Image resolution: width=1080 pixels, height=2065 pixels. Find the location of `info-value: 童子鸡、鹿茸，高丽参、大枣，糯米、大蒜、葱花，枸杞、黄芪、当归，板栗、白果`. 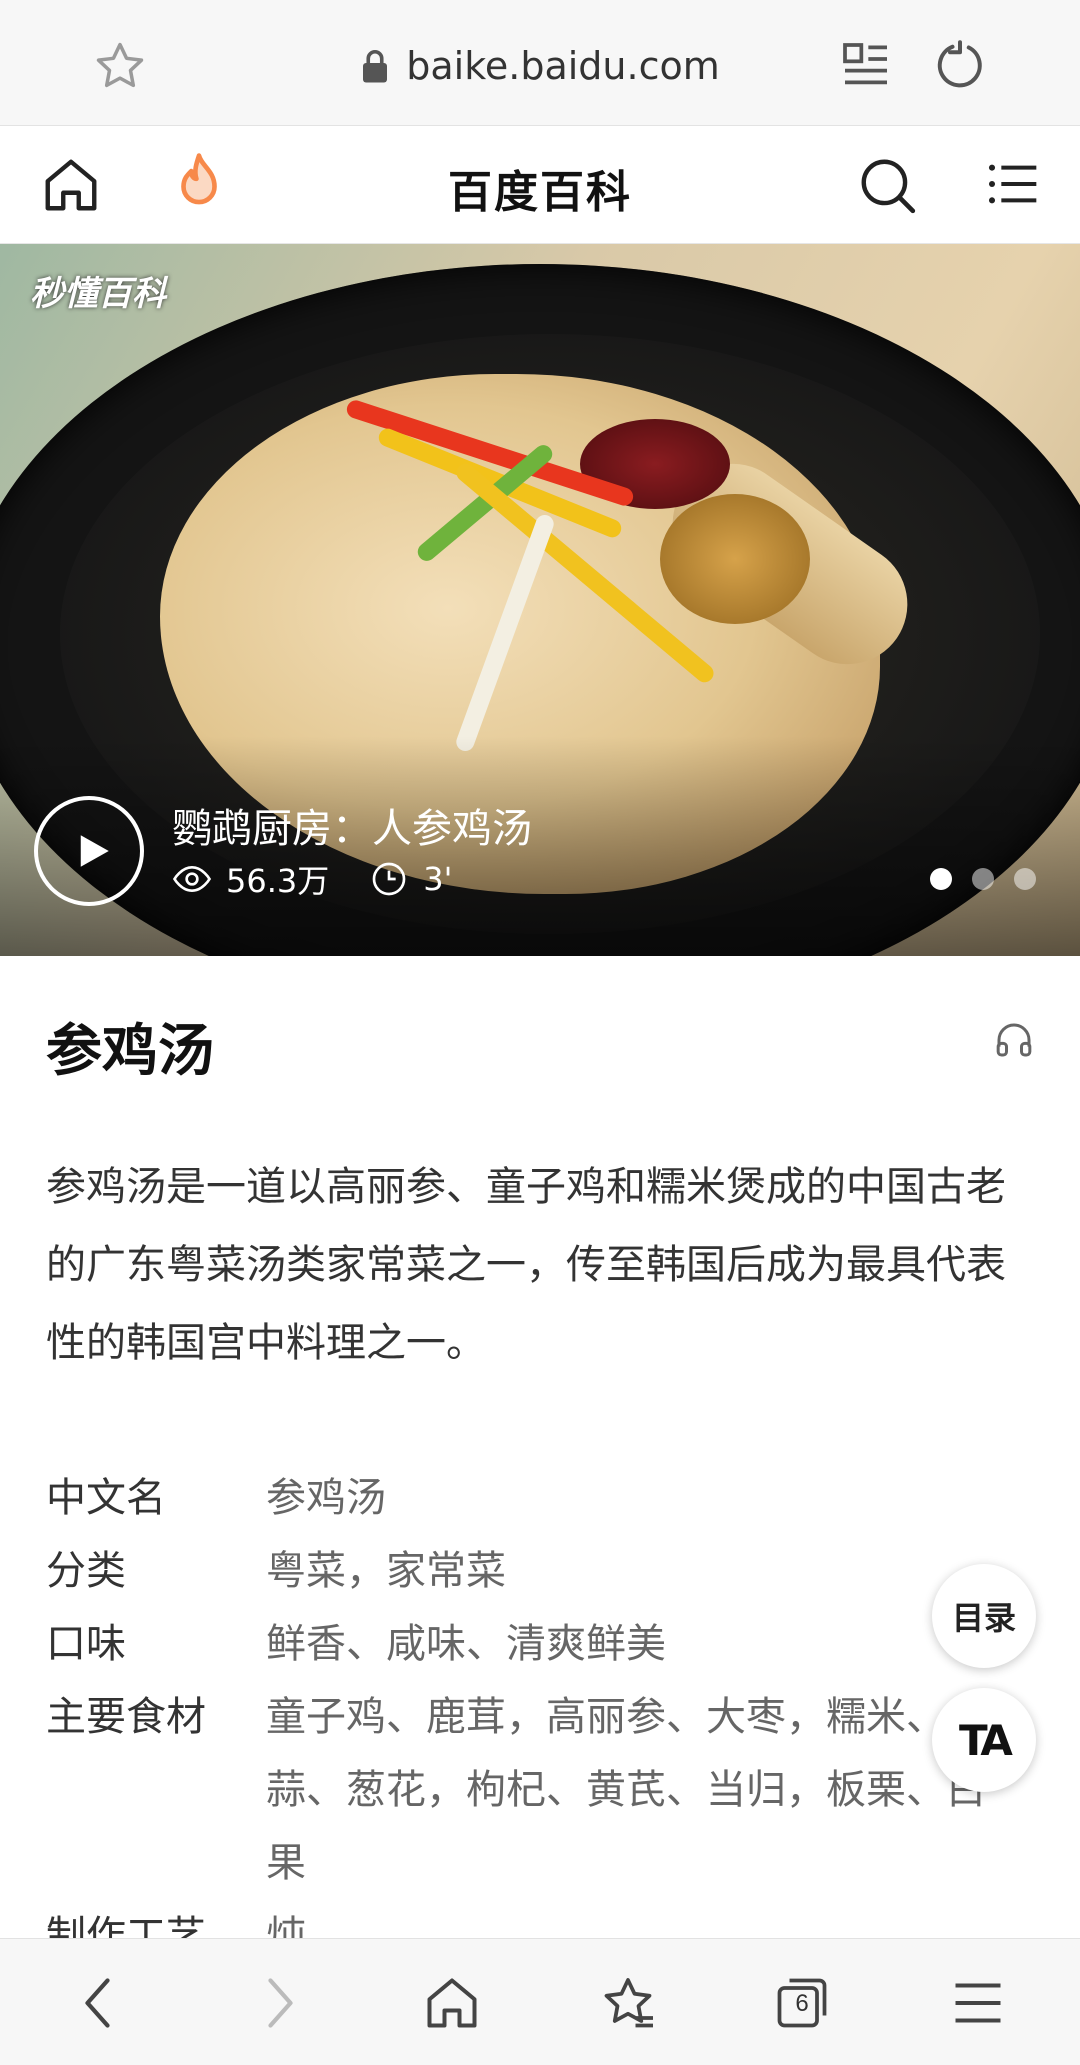

info-value: 童子鸡、鹿茸，高丽参、大枣，糯米、大蒜、葱花，枸杞、黄芪、当归，板栗、白果 is located at coordinates (626, 1790).